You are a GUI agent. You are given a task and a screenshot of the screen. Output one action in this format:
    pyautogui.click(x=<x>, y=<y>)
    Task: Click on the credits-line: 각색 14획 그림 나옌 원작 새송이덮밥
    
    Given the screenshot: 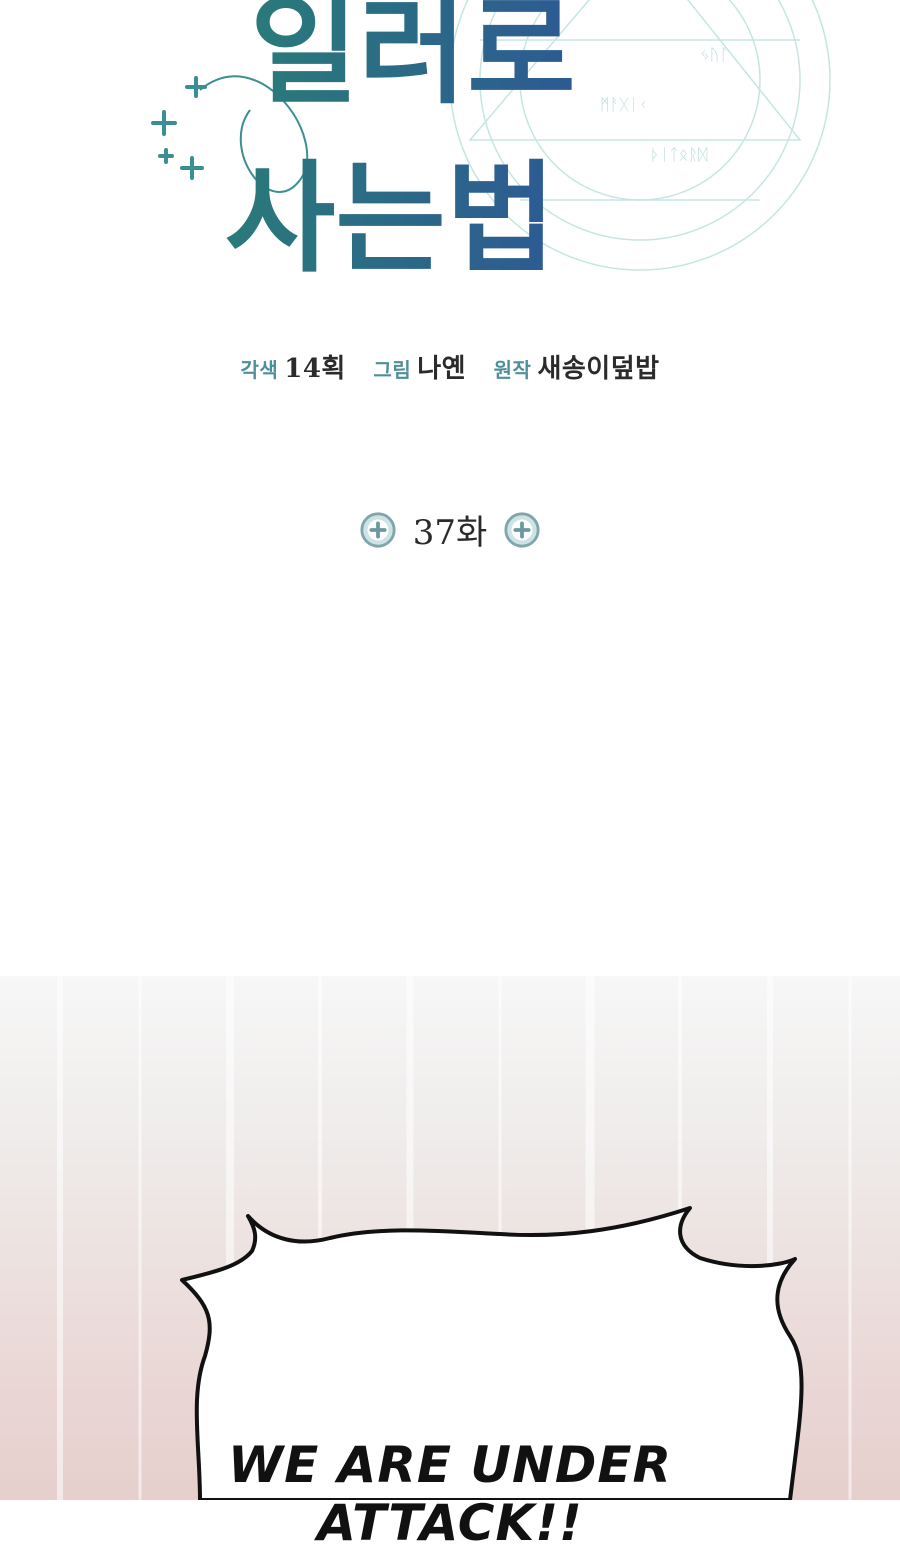 What is the action you would take?
    pyautogui.click(x=450, y=366)
    